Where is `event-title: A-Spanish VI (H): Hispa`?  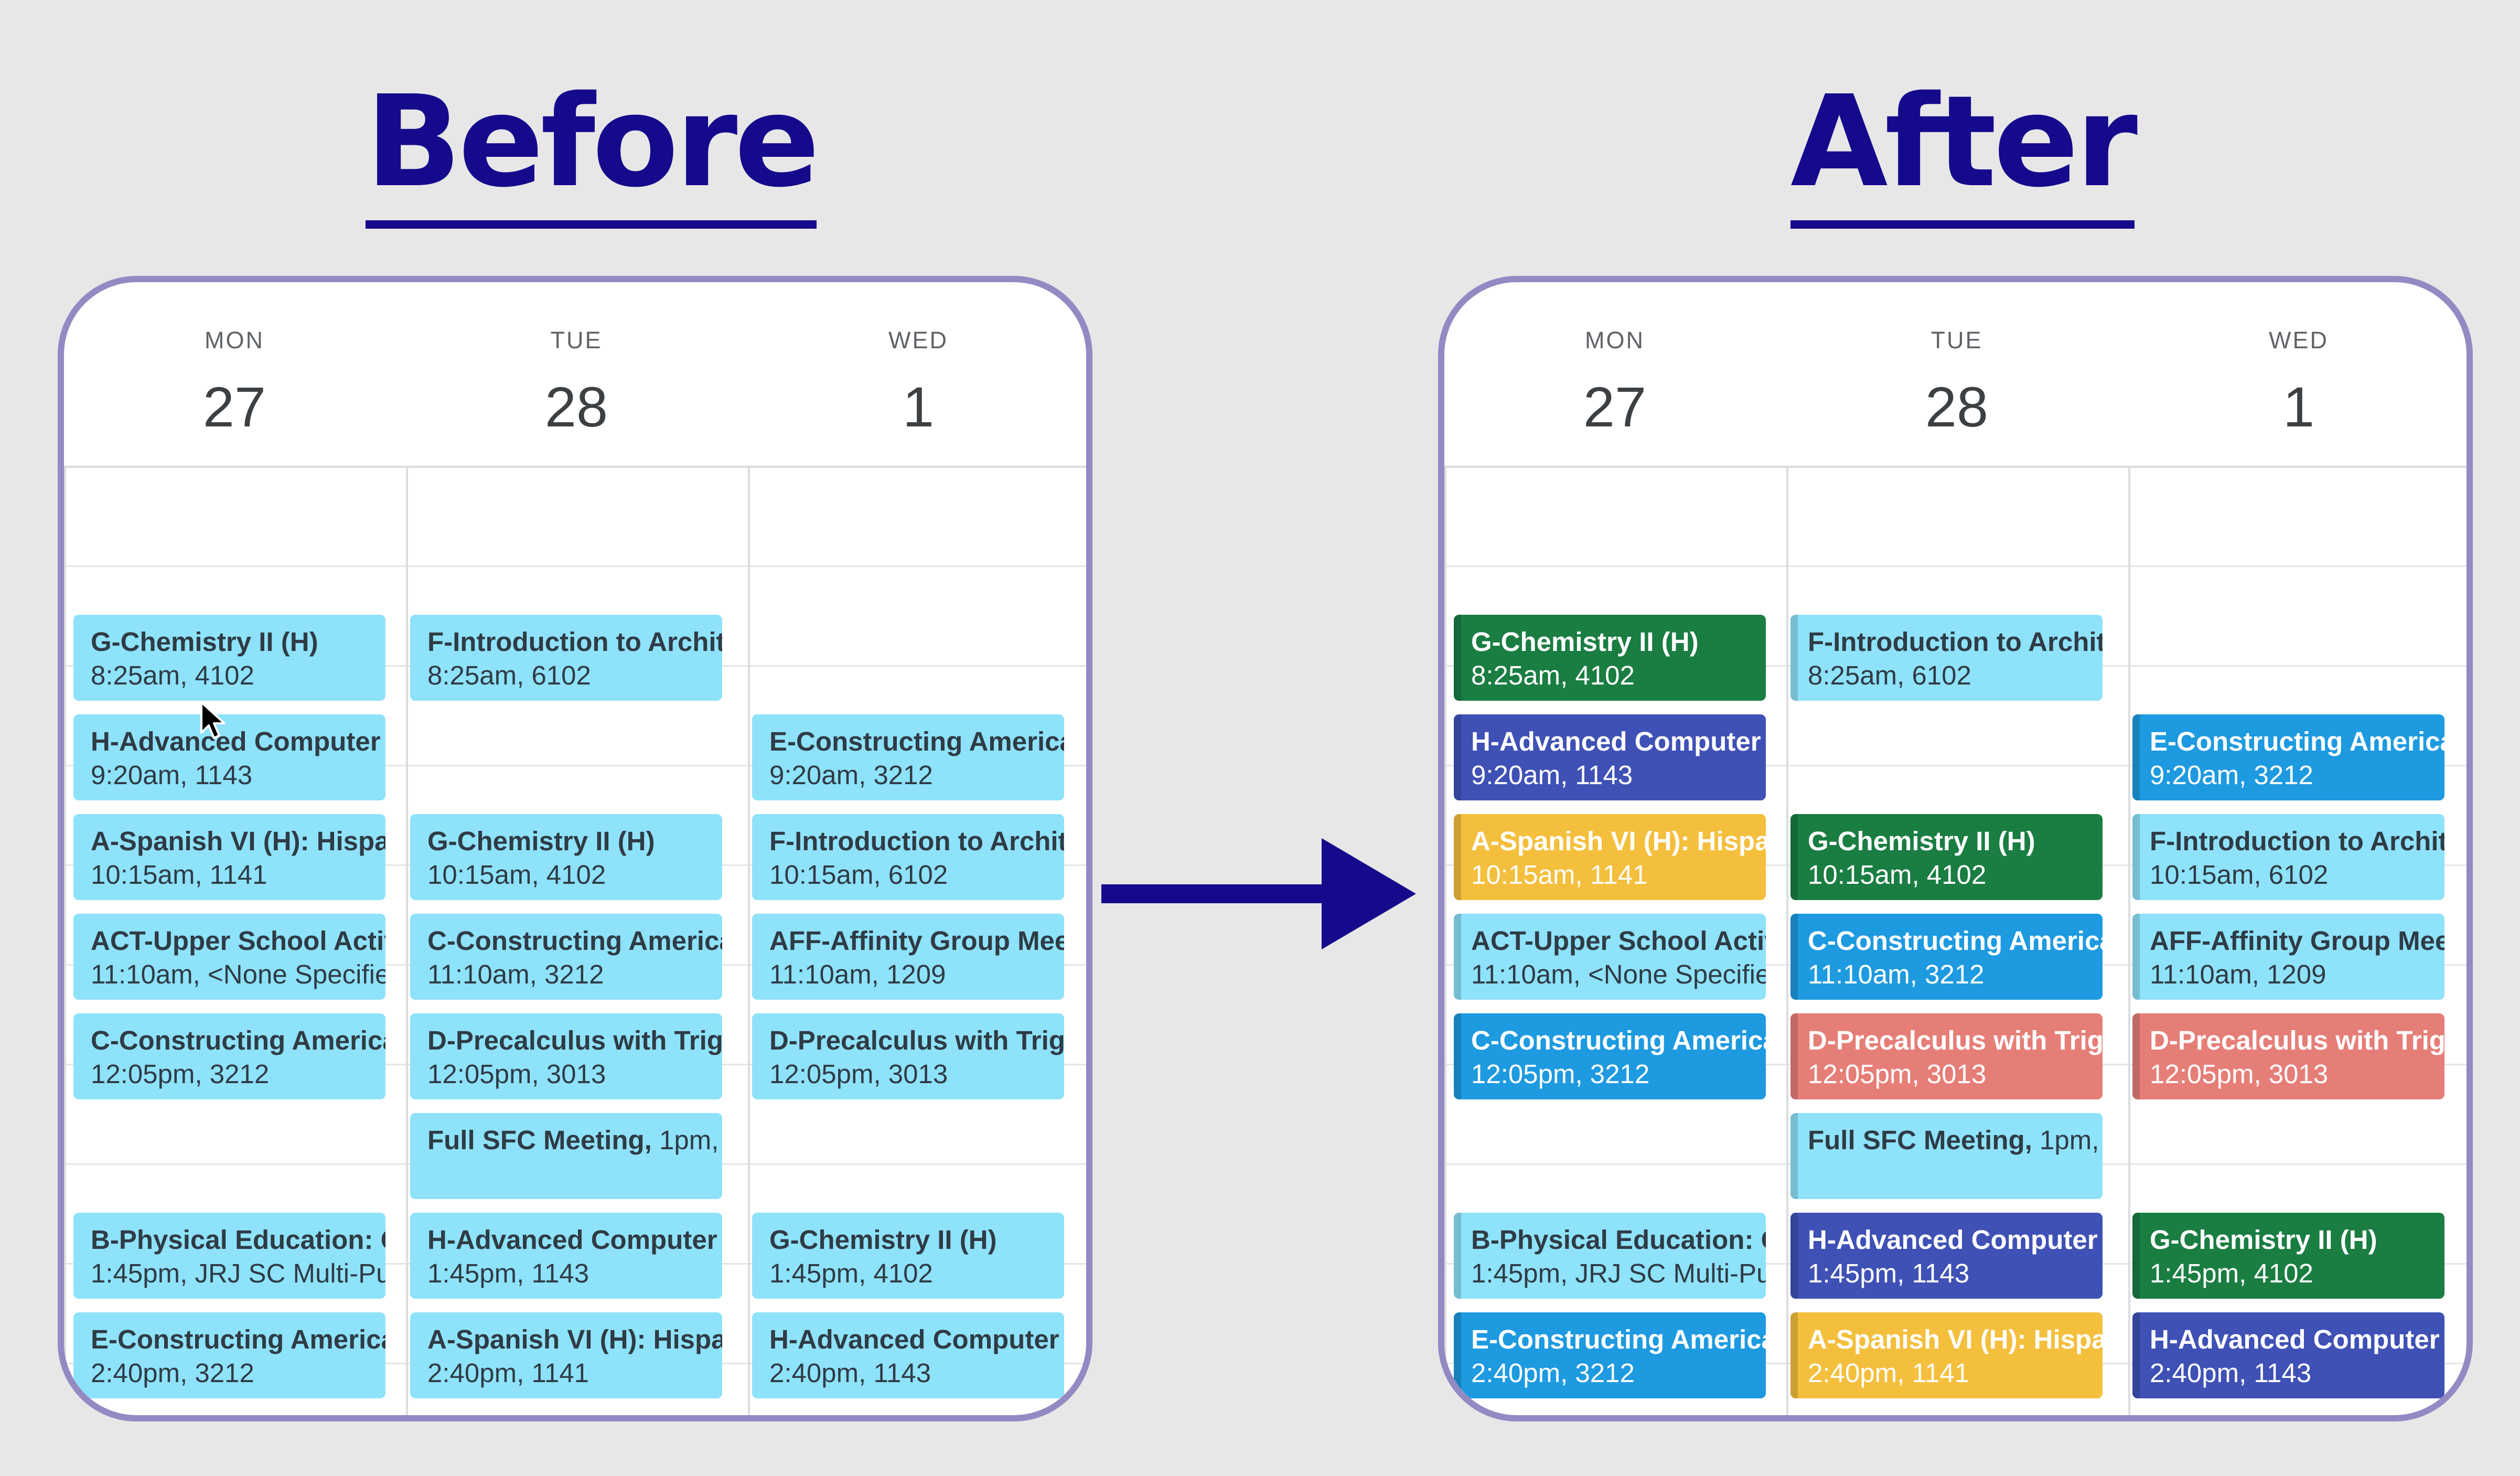
event-title: A-Spanish VI (H): Hispa is located at coordinates (238, 841).